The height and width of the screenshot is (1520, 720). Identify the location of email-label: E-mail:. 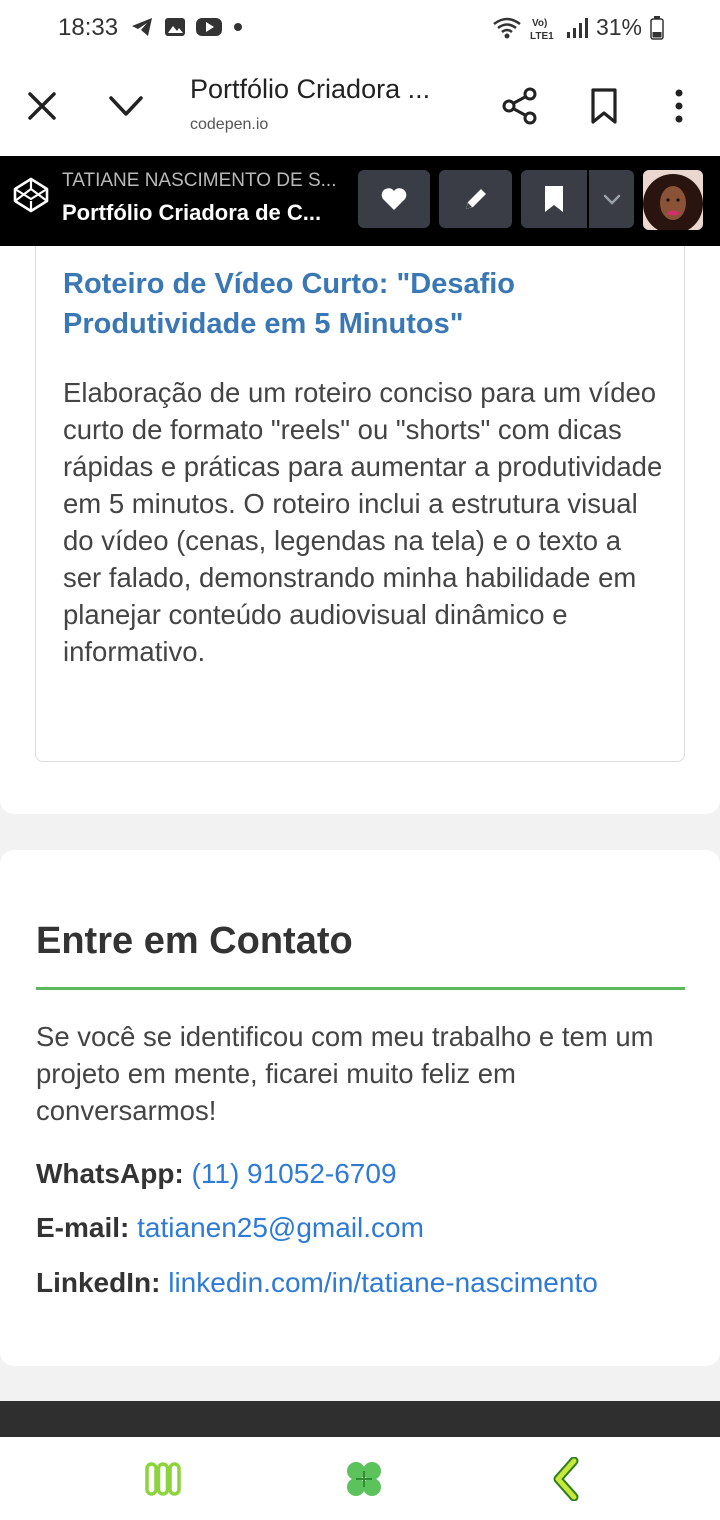
(83, 1227).